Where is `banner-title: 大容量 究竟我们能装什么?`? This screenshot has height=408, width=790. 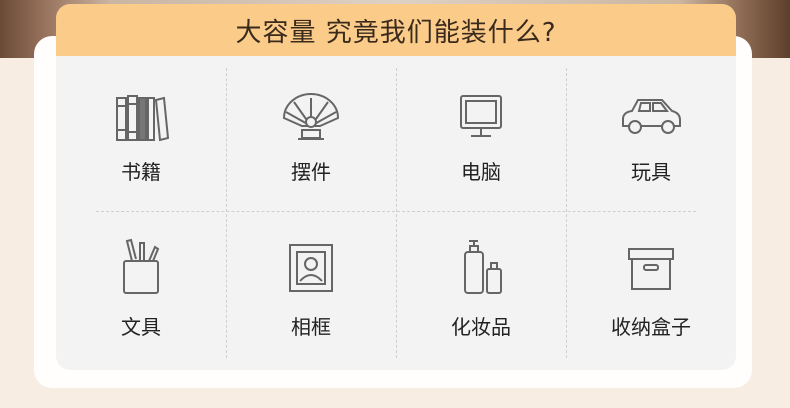 banner-title: 大容量 究竟我们能装什么? is located at coordinates (396, 32).